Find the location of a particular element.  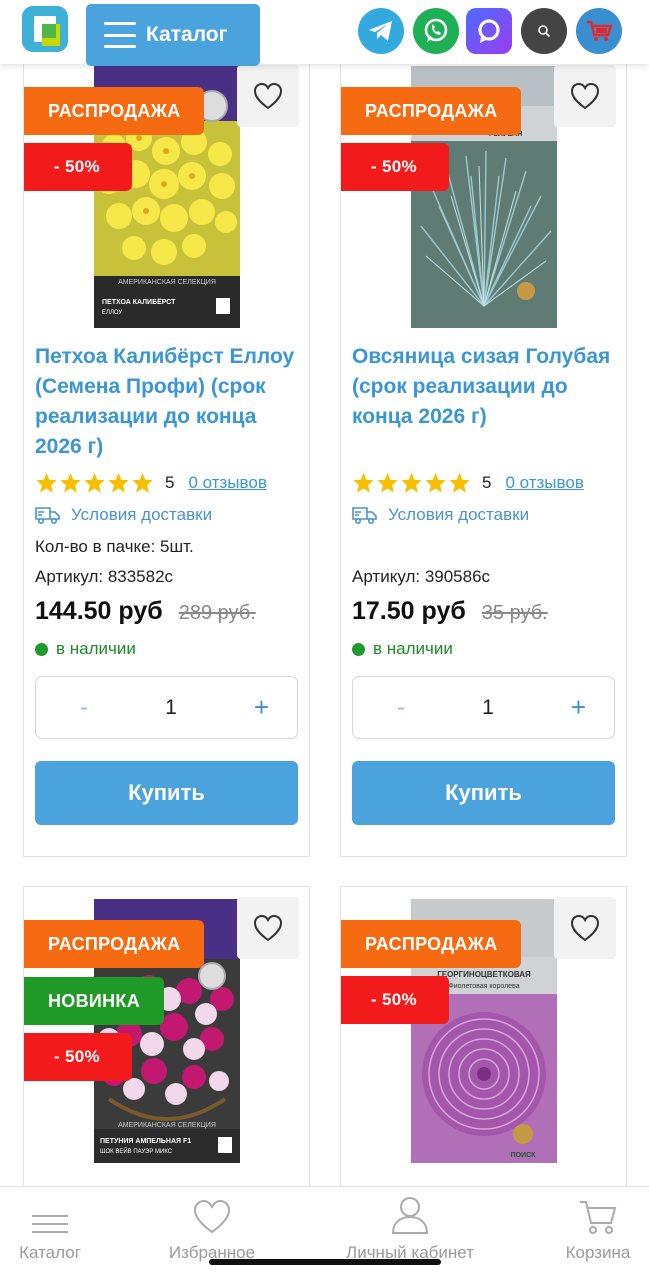

nav-catalog: Каталог is located at coordinates (50, 1227).